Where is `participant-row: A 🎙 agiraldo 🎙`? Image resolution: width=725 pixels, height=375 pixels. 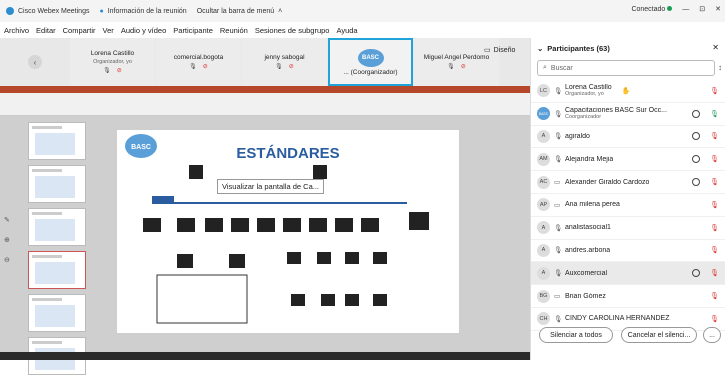 participant-row: A 🎙 agiraldo 🎙 is located at coordinates (628, 137).